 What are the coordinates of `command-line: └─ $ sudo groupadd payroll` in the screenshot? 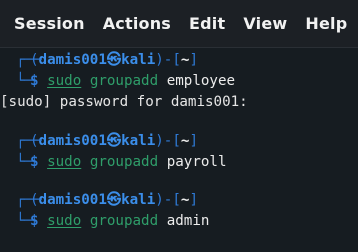 It's located at (187, 162).